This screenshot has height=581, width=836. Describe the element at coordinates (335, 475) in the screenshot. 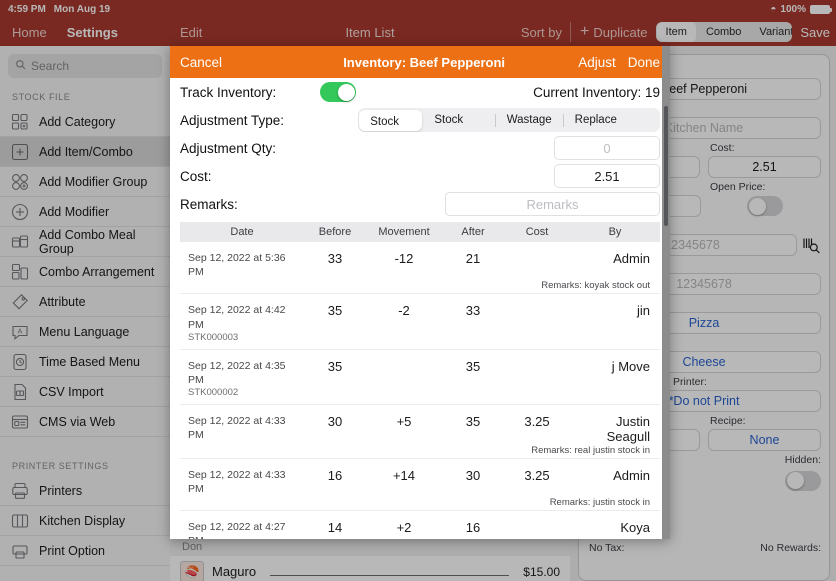

I see `cell-before: 16` at that location.